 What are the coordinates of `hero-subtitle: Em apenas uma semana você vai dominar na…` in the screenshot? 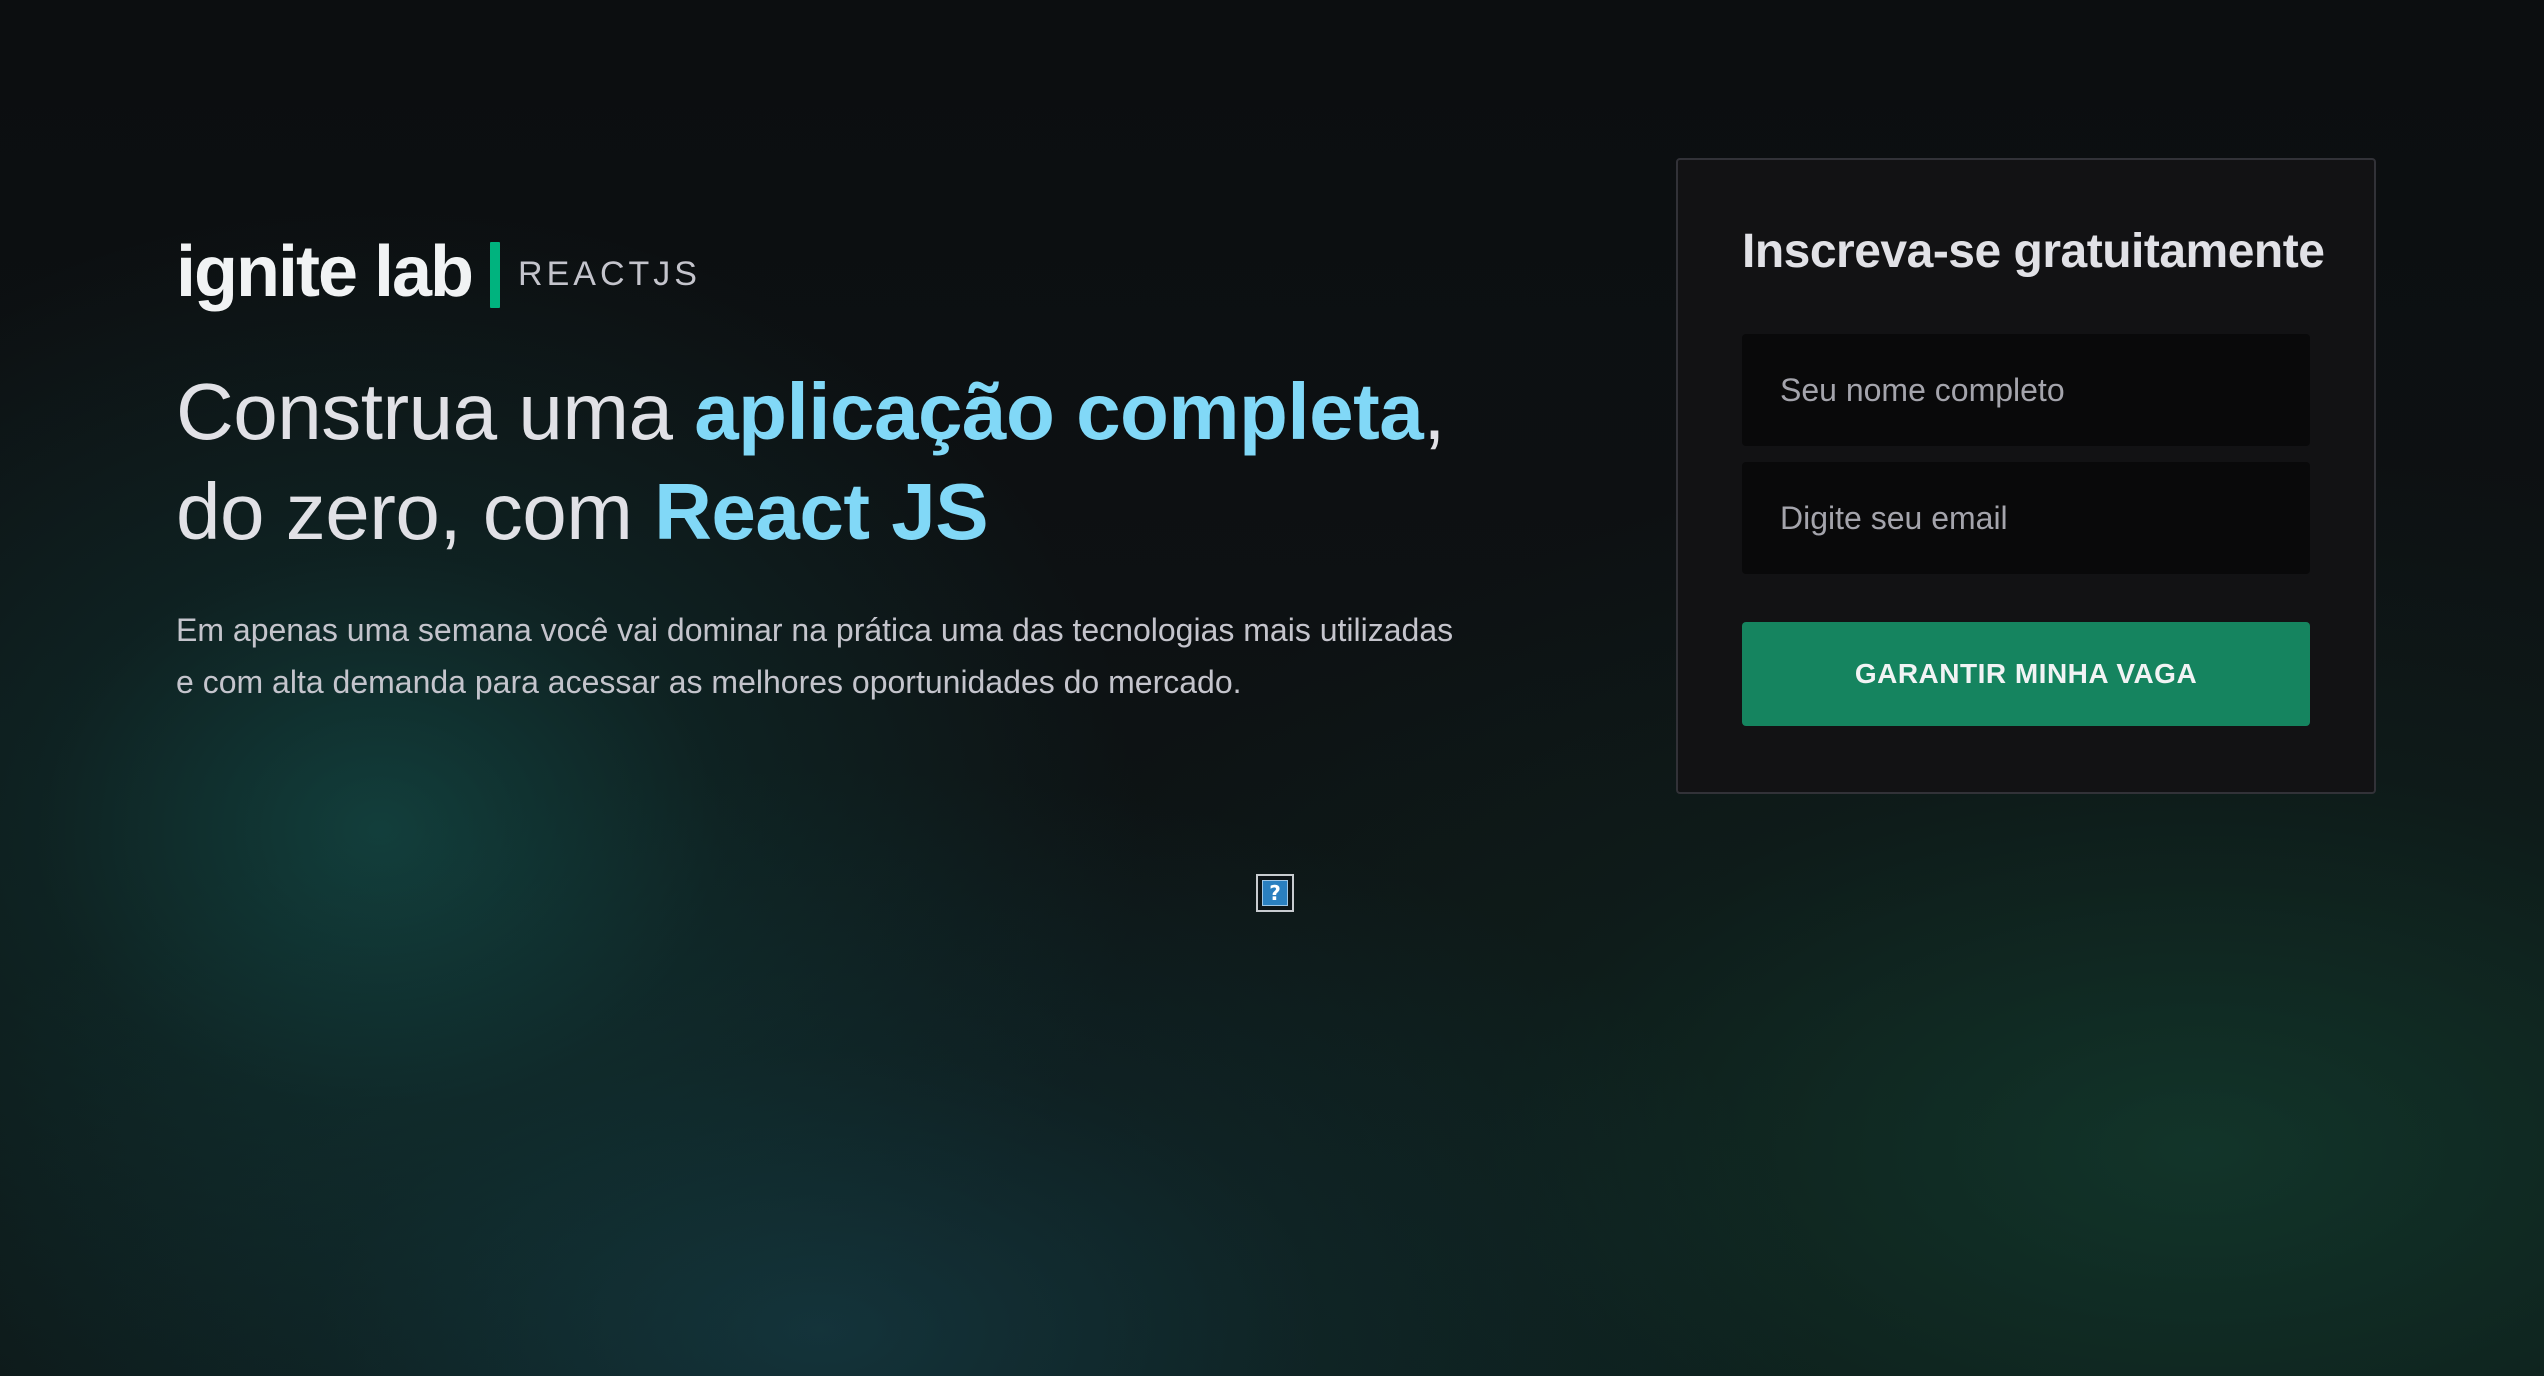 It's located at (815, 656).